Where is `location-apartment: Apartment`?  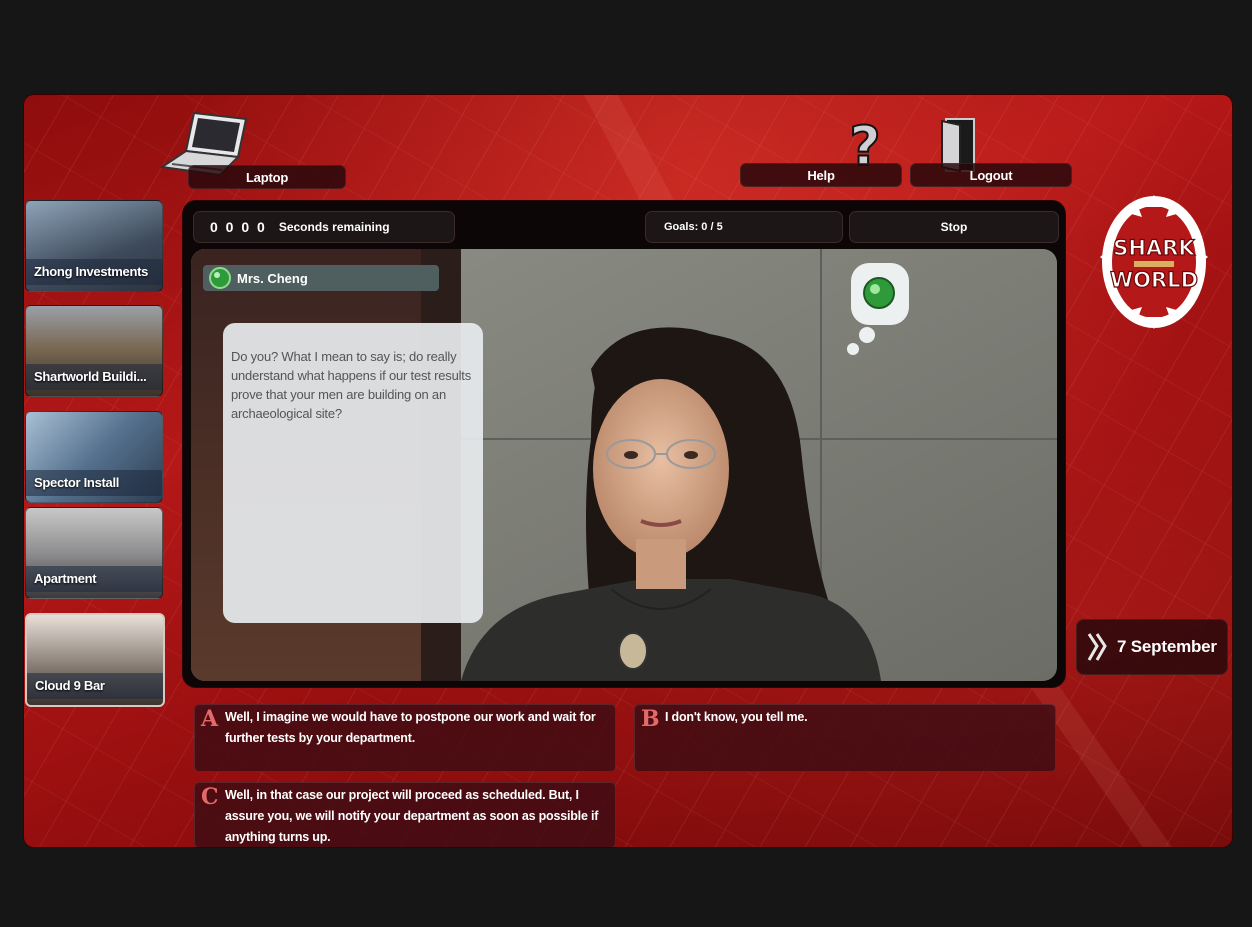 location-apartment: Apartment is located at coordinates (94, 553).